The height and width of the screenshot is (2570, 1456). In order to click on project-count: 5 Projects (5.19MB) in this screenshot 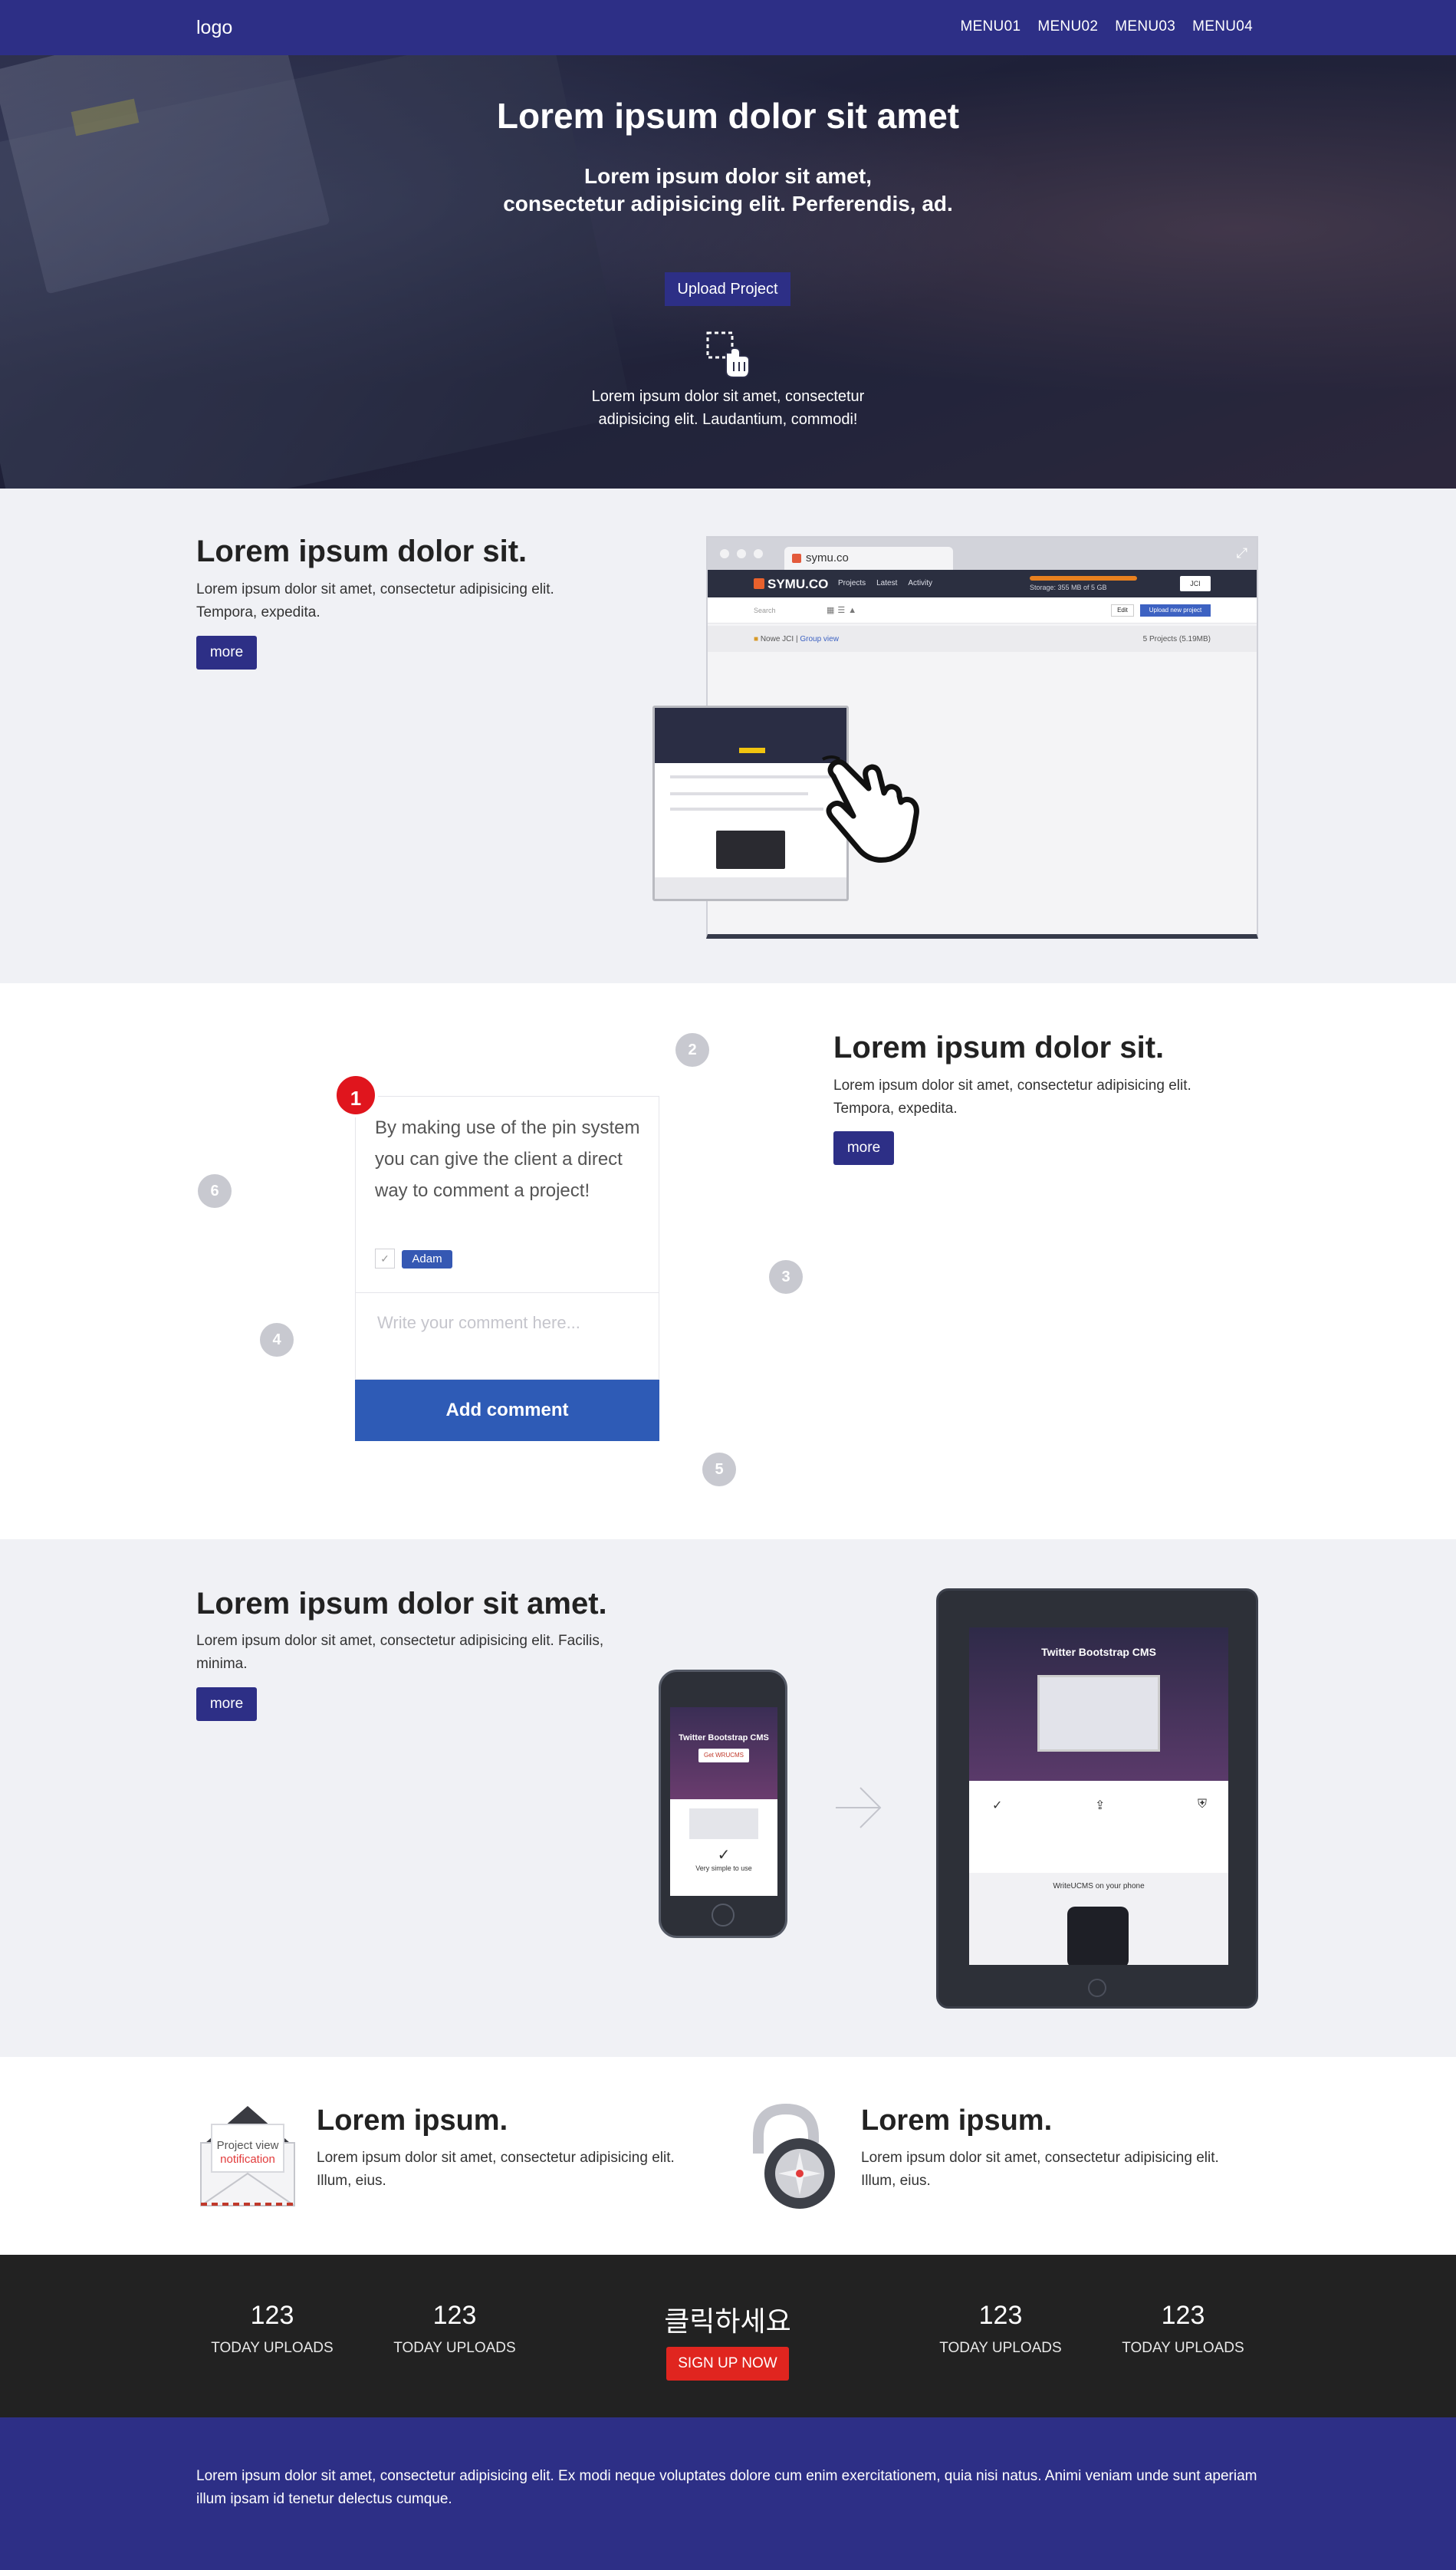, I will do `click(1176, 639)`.